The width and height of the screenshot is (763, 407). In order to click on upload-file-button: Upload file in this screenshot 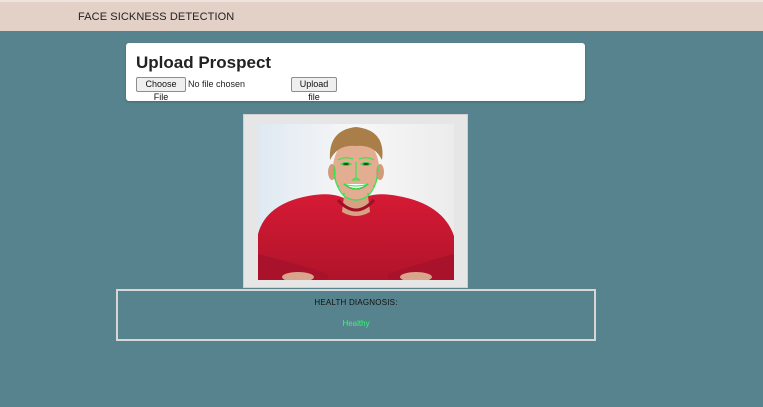, I will do `click(314, 89)`.